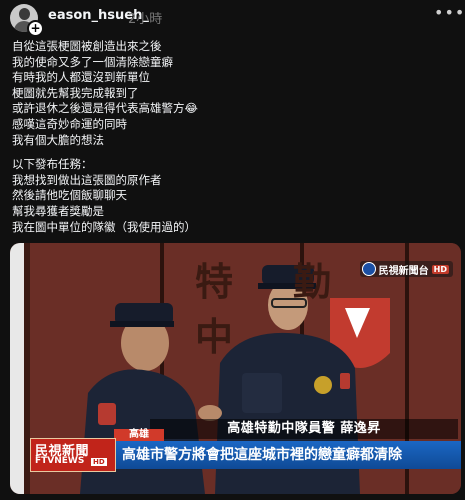 This screenshot has height=500, width=465. Describe the element at coordinates (58, 210) in the screenshot. I see `caption-line: 幫我尋獲者獎勵是` at that location.